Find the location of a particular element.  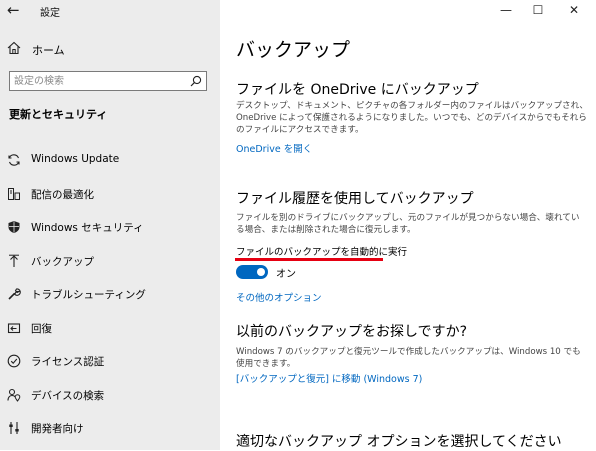

check-circle-icon is located at coordinates (14, 361).